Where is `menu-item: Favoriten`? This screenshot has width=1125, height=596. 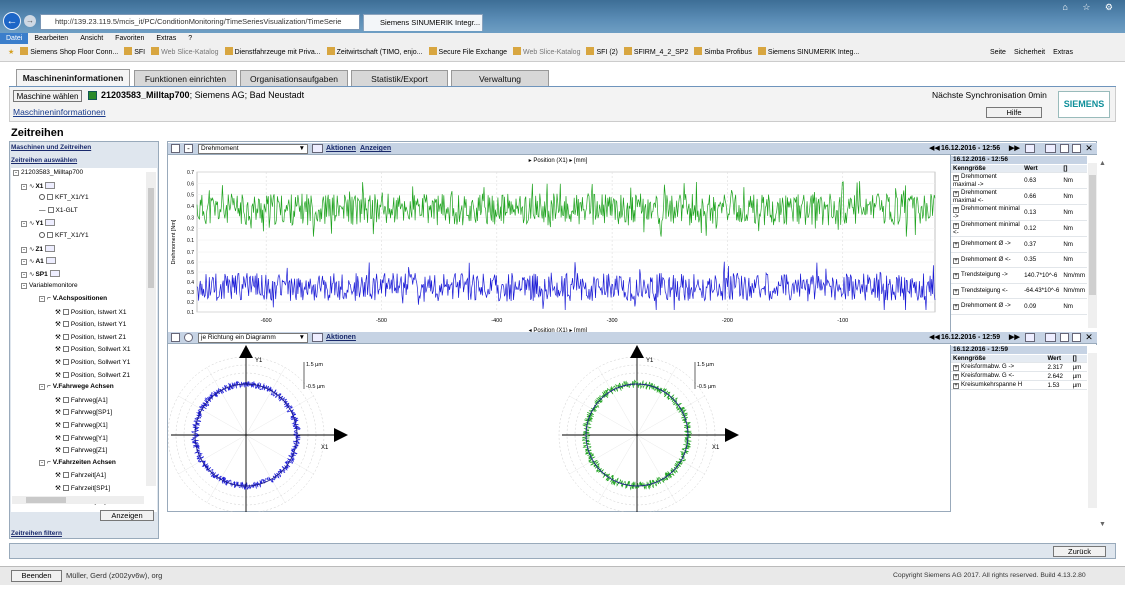
menu-item: Favoriten is located at coordinates (129, 38).